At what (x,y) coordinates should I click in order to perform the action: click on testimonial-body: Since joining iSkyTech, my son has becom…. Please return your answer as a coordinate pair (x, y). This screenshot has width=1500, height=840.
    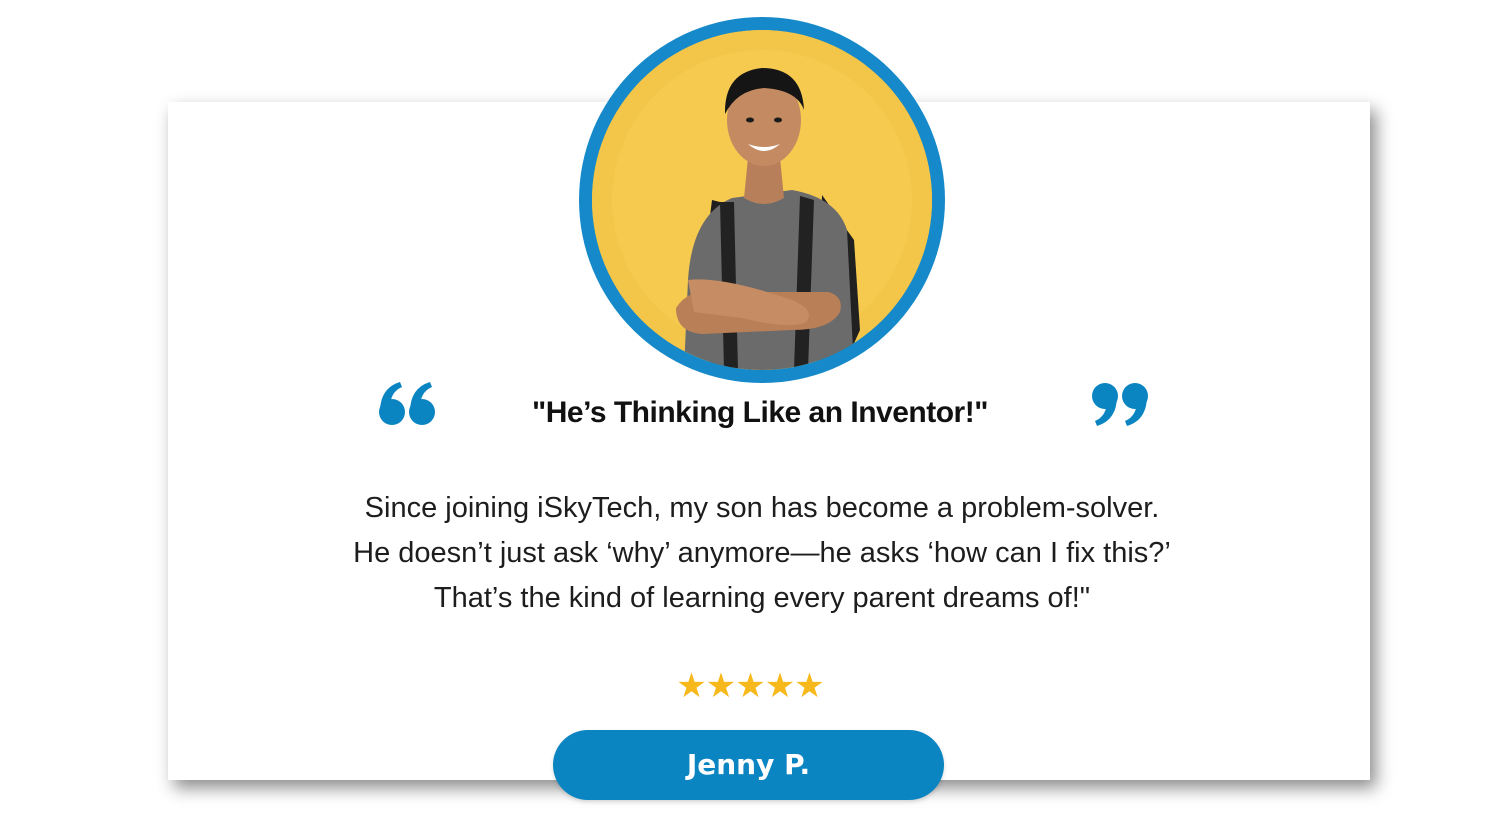
    Looking at the image, I should click on (762, 553).